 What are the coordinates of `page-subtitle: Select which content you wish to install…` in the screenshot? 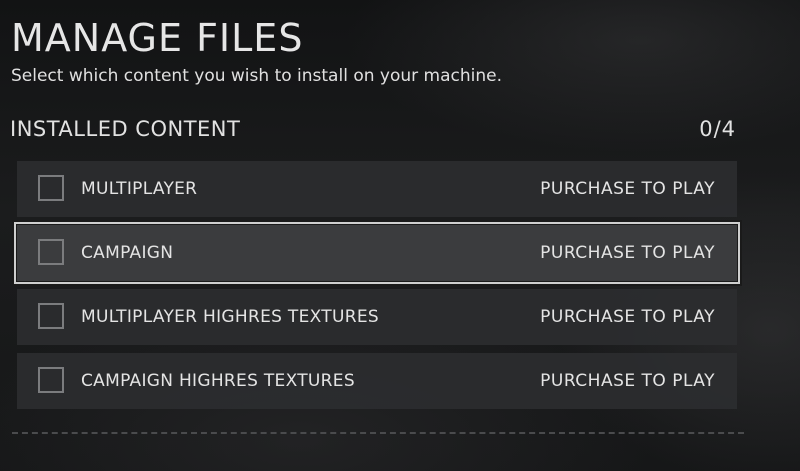 It's located at (256, 76).